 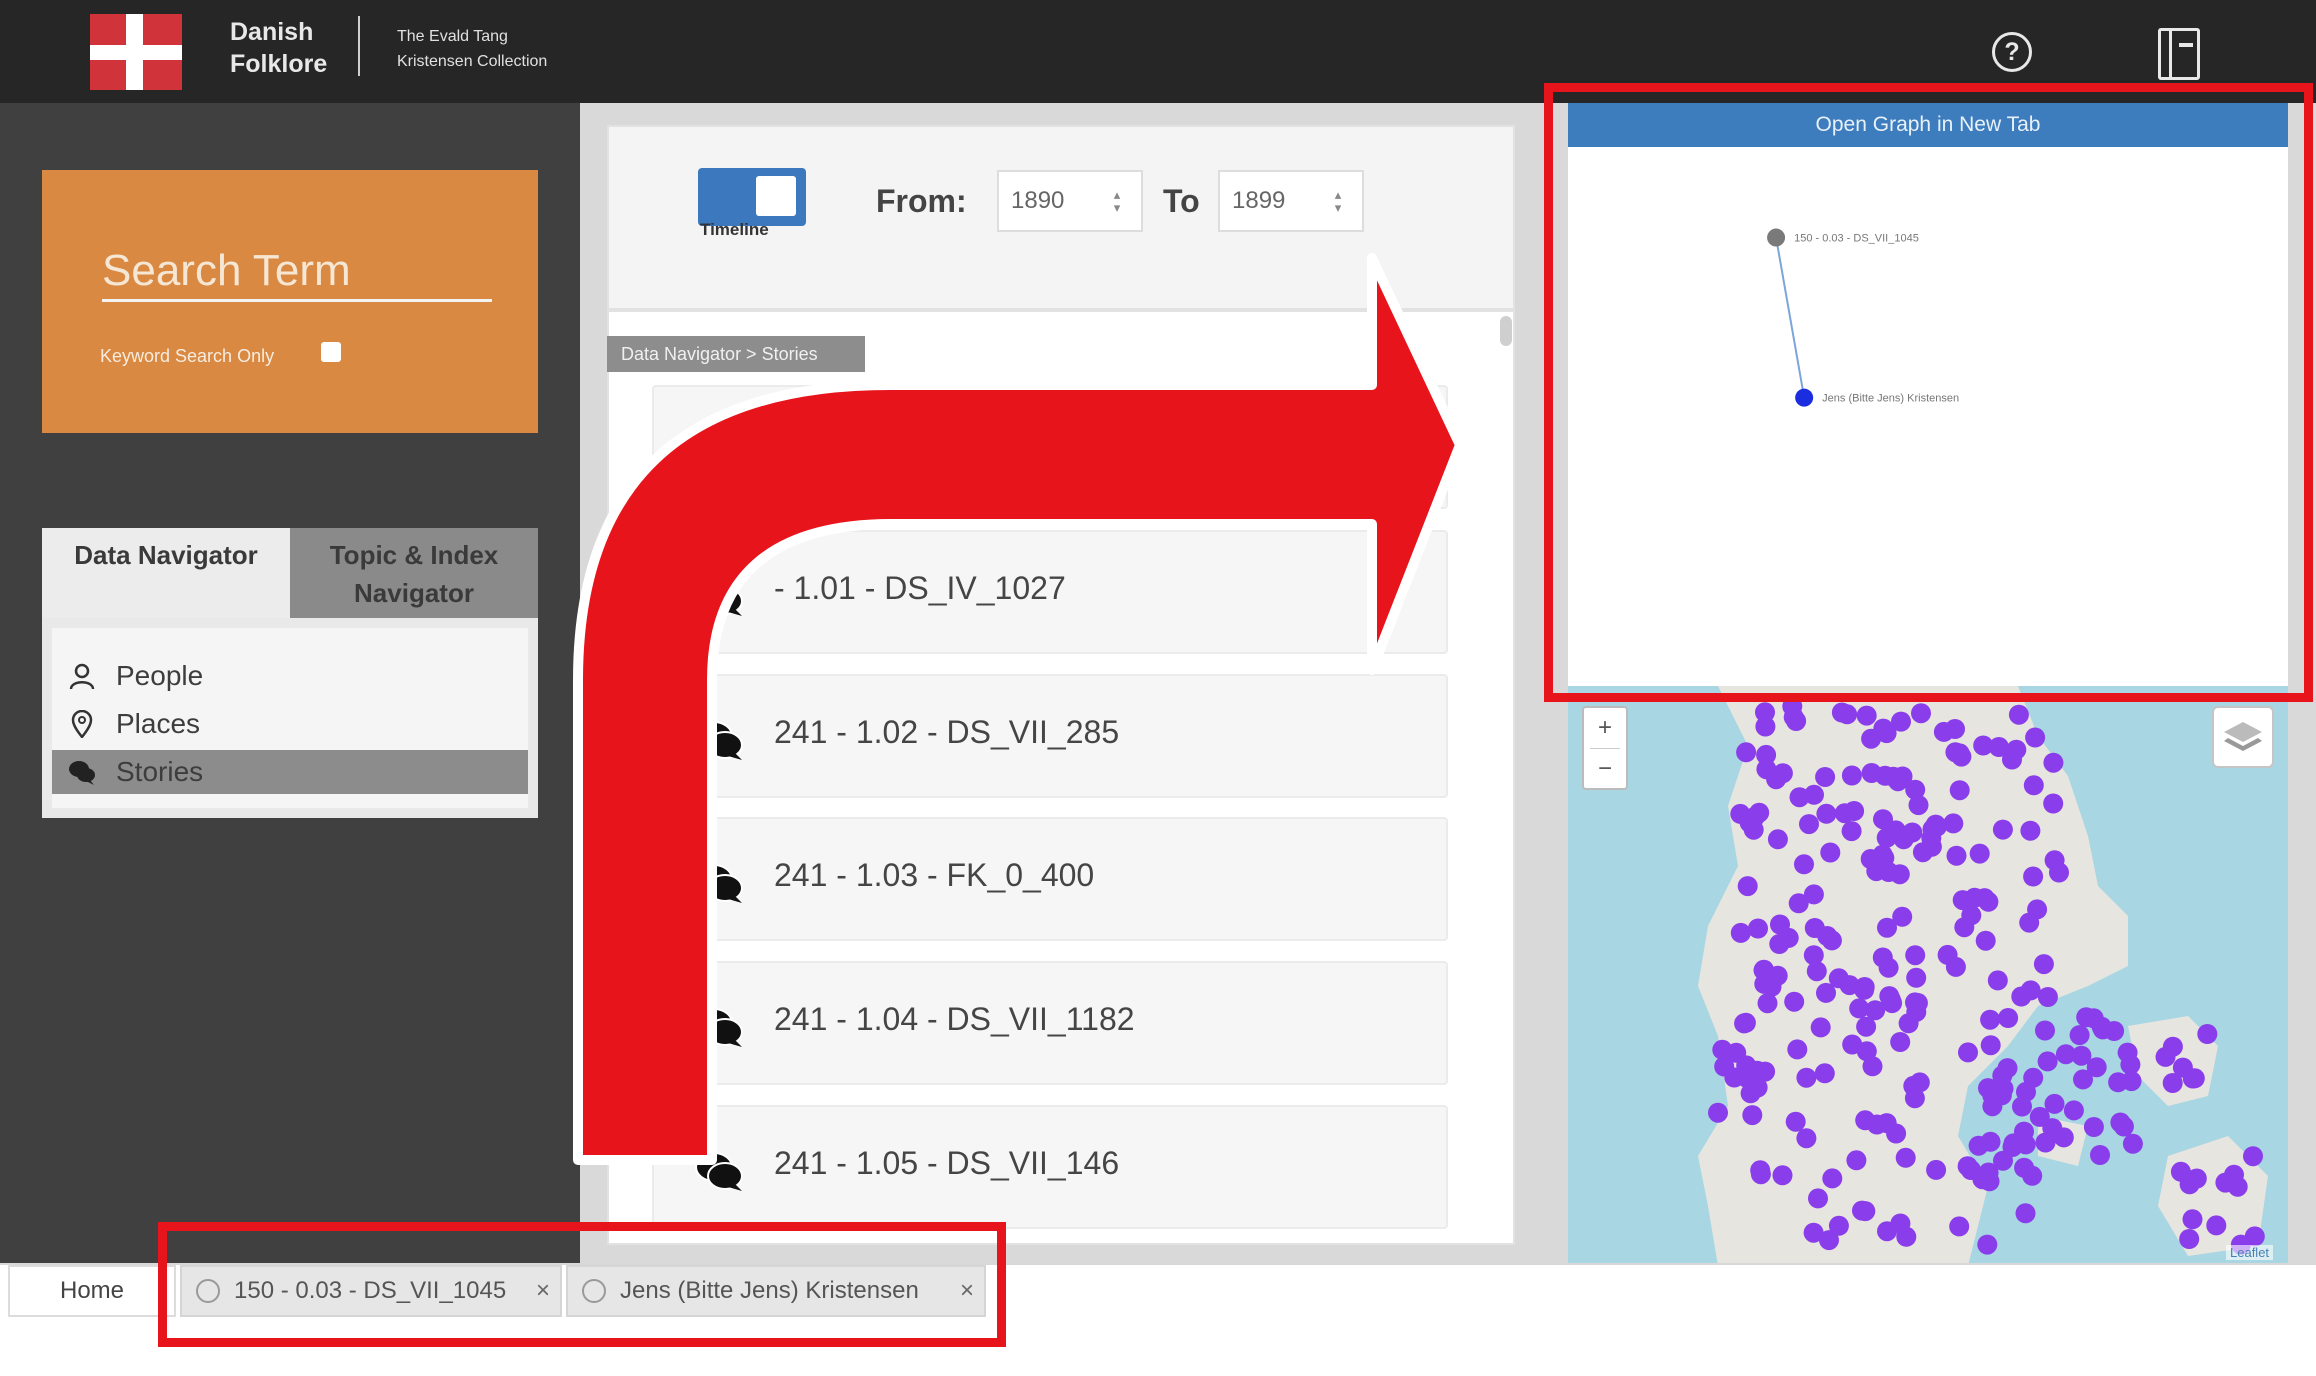 What do you see at coordinates (2250, 1252) in the screenshot?
I see `map-attribution-link: Leaflet` at bounding box center [2250, 1252].